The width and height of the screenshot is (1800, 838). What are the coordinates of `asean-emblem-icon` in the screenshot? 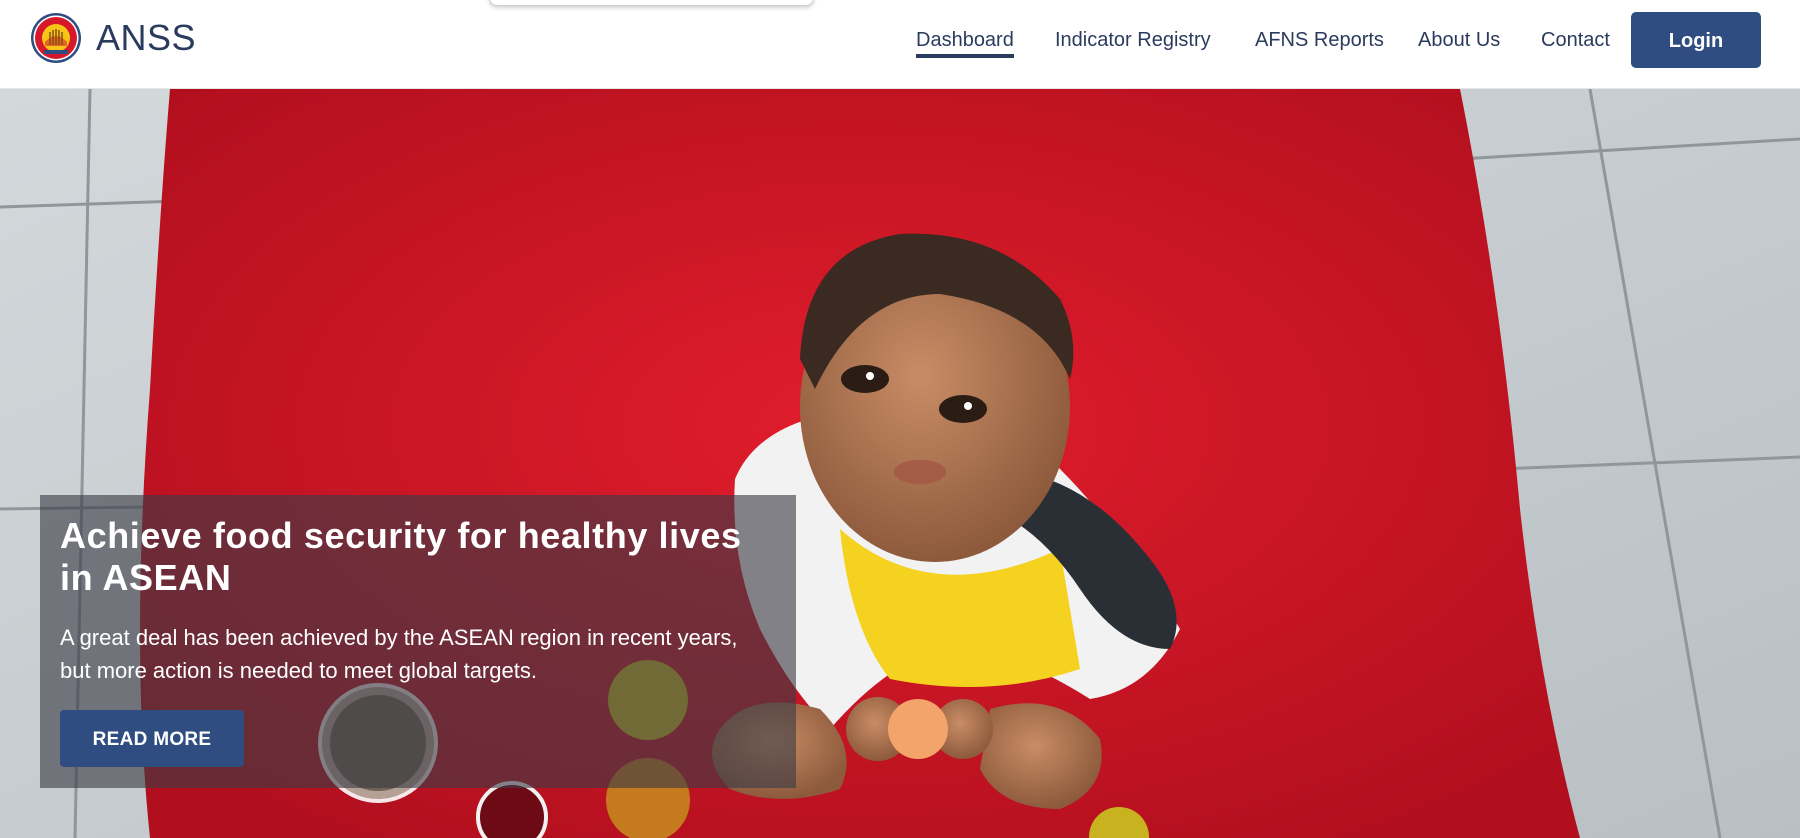 It's located at (56, 38).